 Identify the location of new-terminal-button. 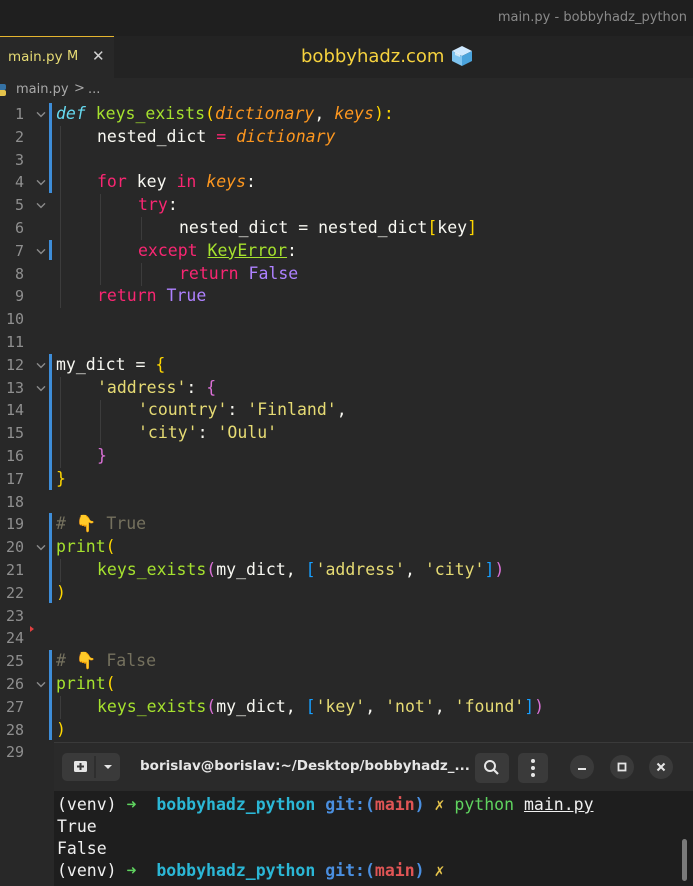
(91, 767).